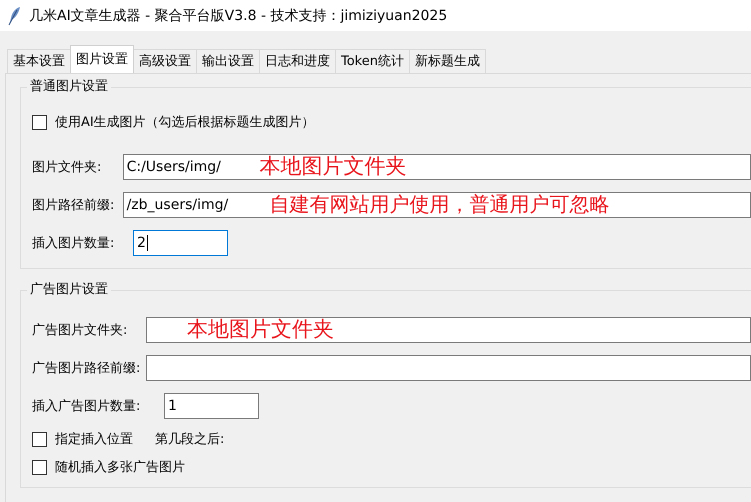 The width and height of the screenshot is (751, 502). What do you see at coordinates (74, 243) in the screenshot?
I see `field-label: 插入图片数量:` at bounding box center [74, 243].